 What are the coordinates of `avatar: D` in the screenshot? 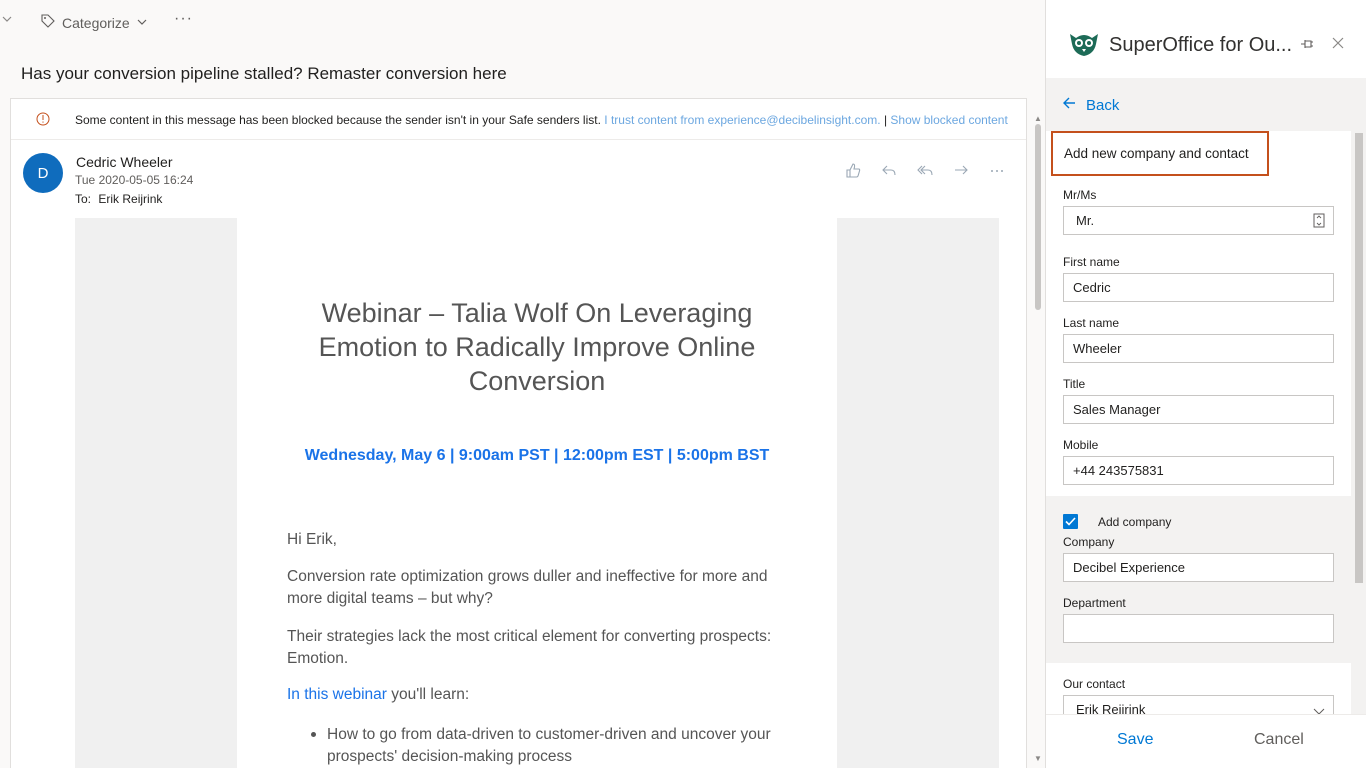 It's located at (43, 173).